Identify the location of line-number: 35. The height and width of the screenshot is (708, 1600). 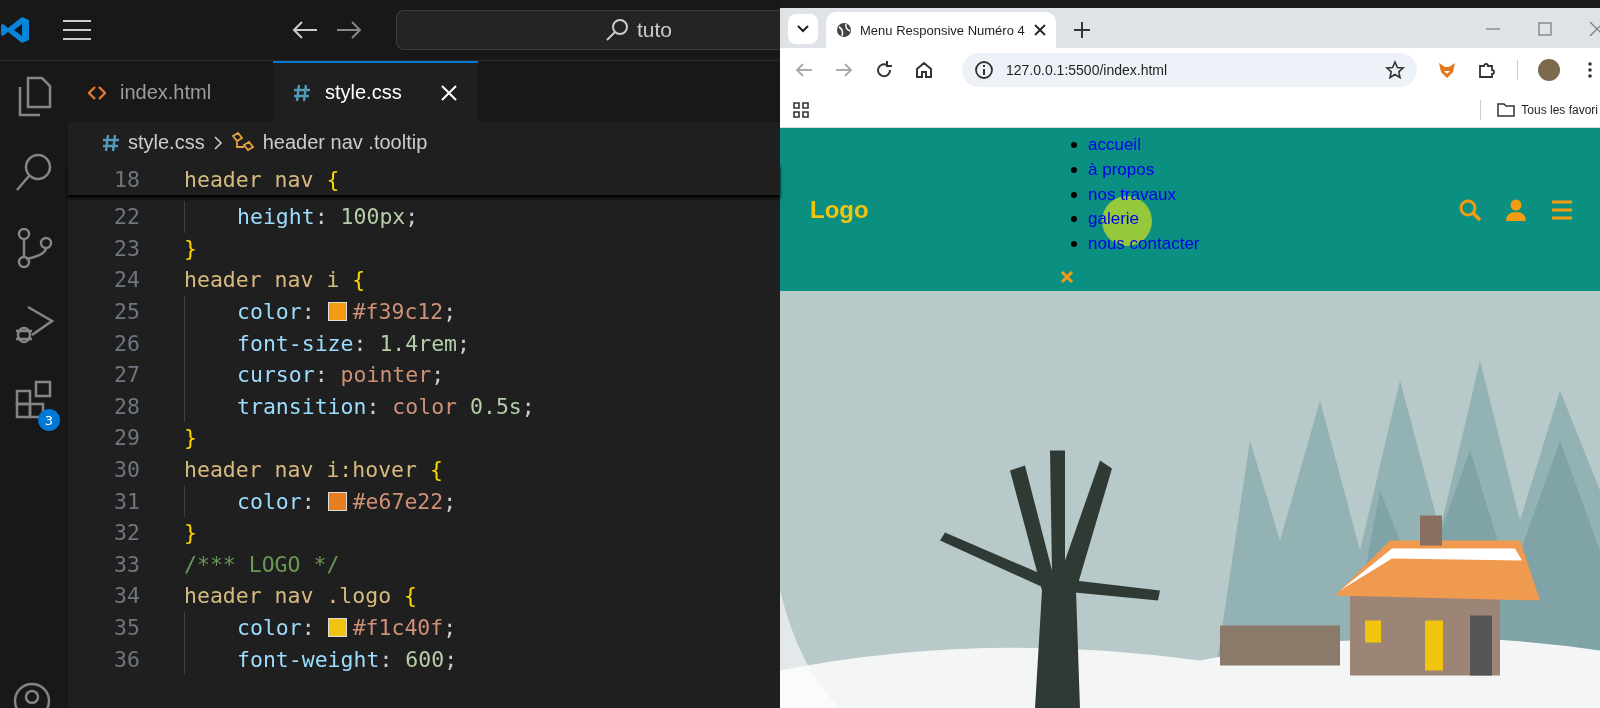
(126, 627).